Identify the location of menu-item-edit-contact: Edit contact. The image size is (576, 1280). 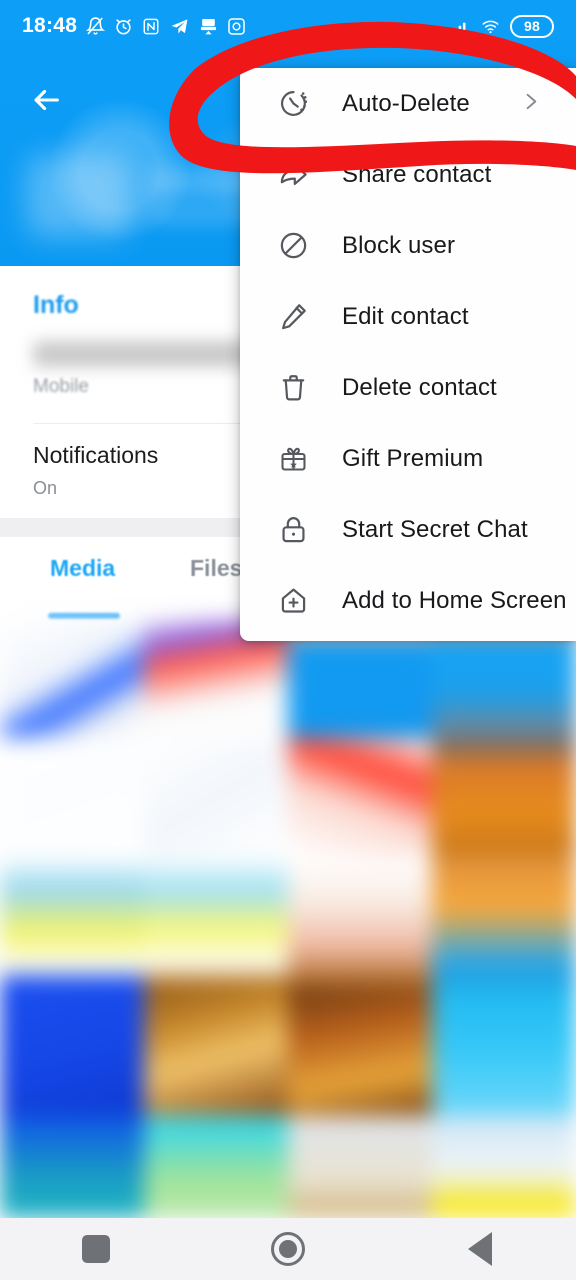
(408, 316).